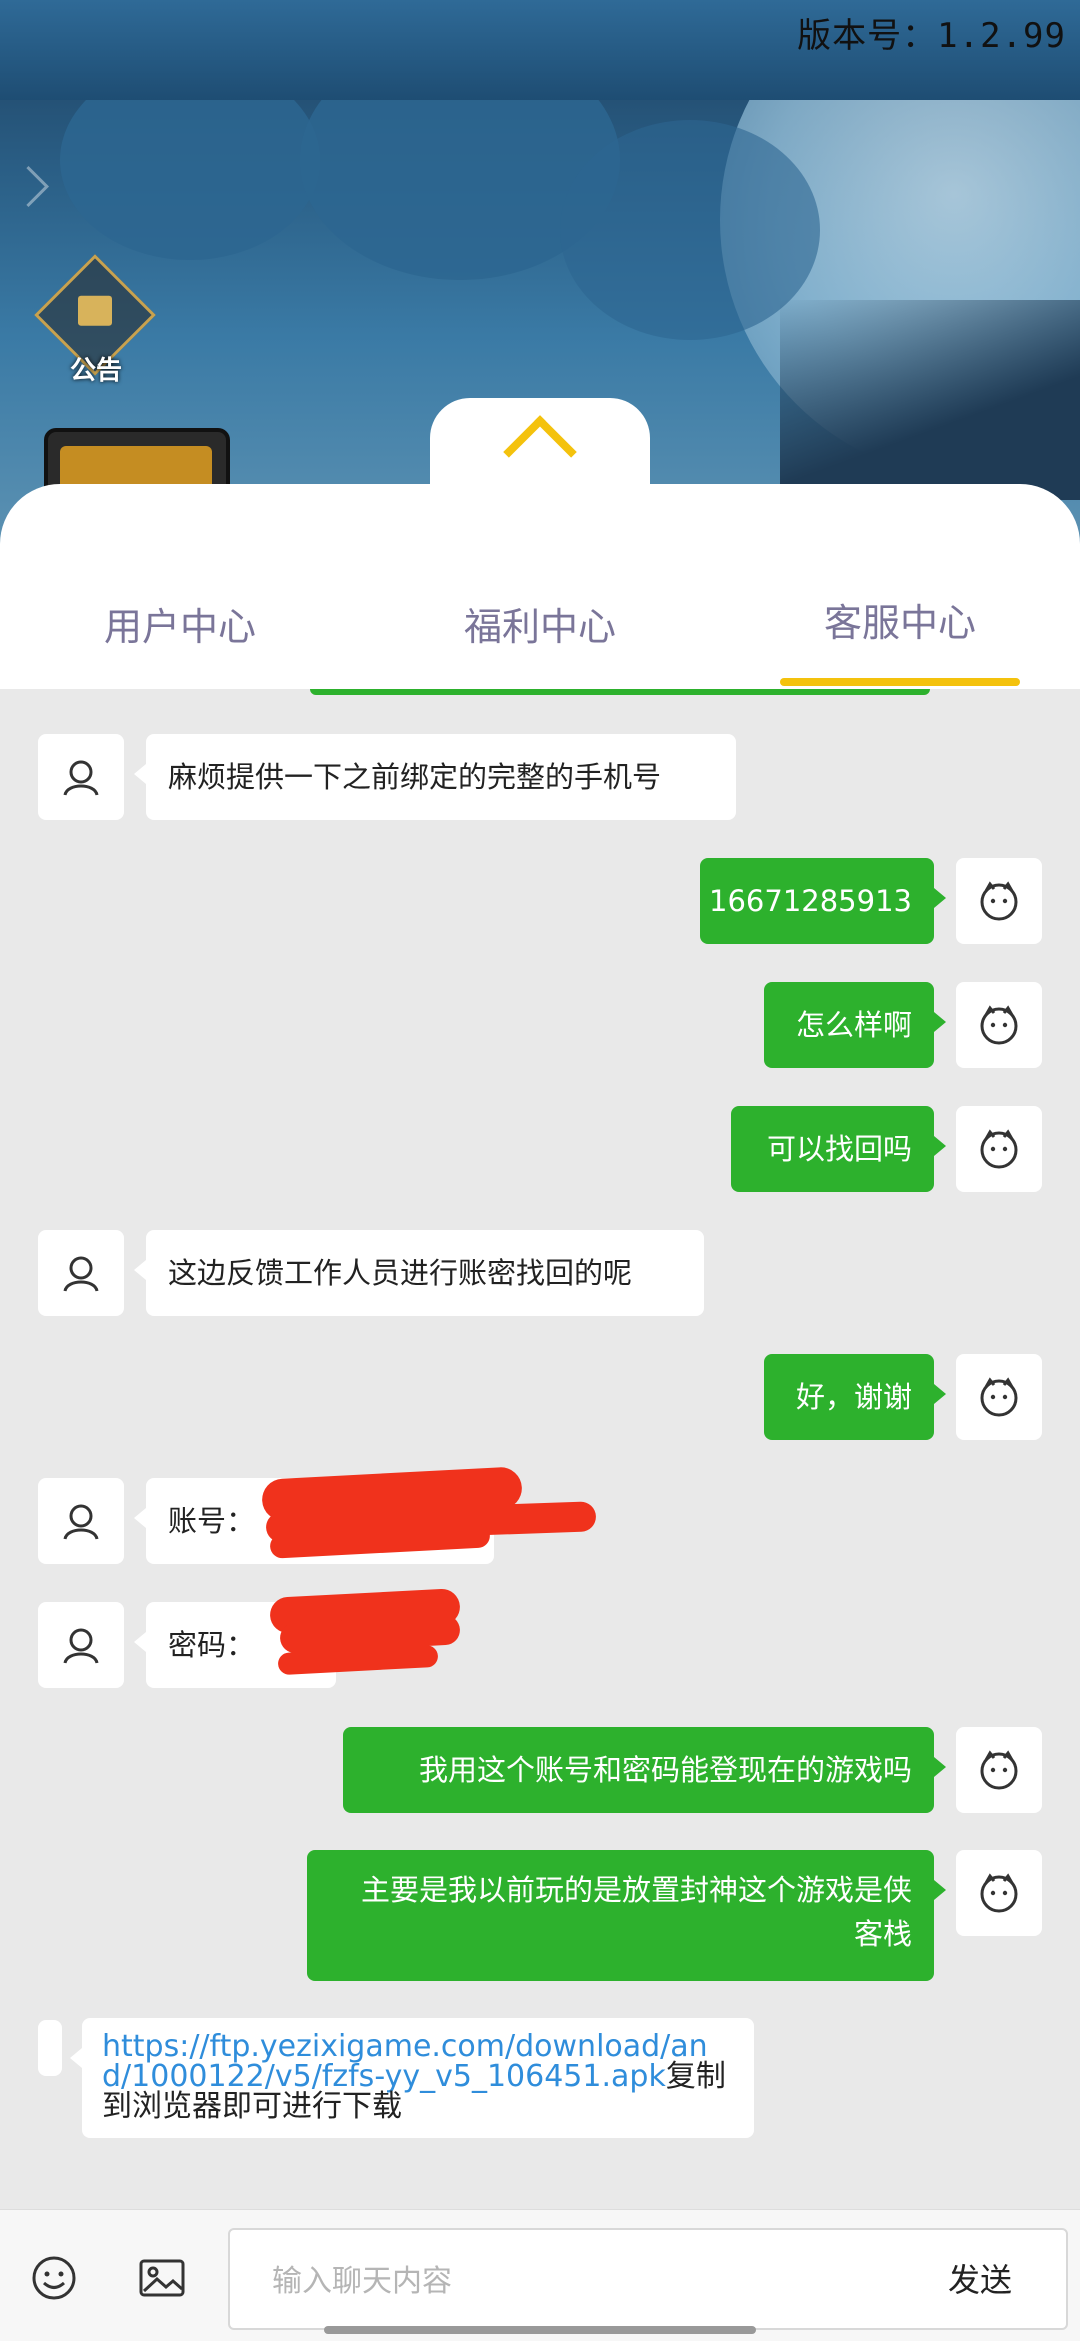 This screenshot has width=1080, height=2341. What do you see at coordinates (400, 1273) in the screenshot?
I see `message-text: 这边反馈工作人员进行账密找回的呢` at bounding box center [400, 1273].